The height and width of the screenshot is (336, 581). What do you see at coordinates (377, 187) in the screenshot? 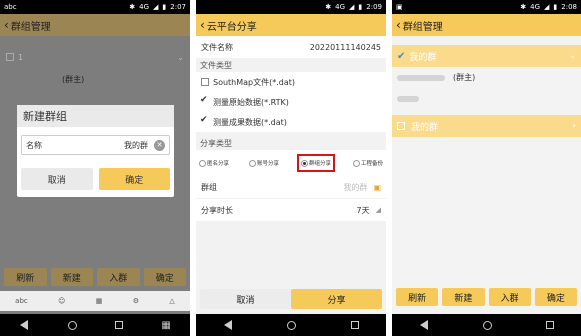
I see `edit-icon: ▣` at bounding box center [377, 187].